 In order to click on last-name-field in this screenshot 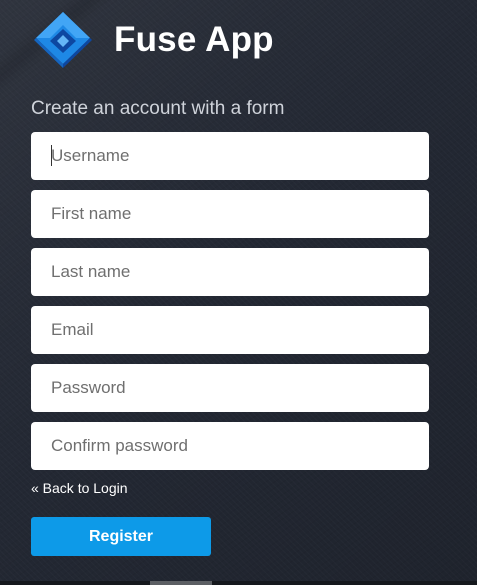, I will do `click(230, 272)`.